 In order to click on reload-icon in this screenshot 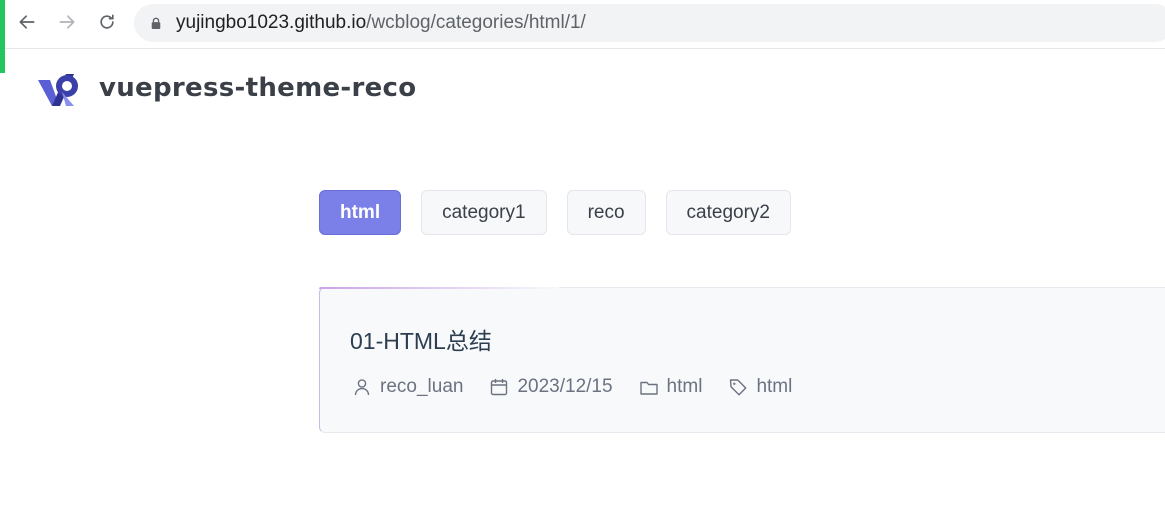, I will do `click(107, 21)`.